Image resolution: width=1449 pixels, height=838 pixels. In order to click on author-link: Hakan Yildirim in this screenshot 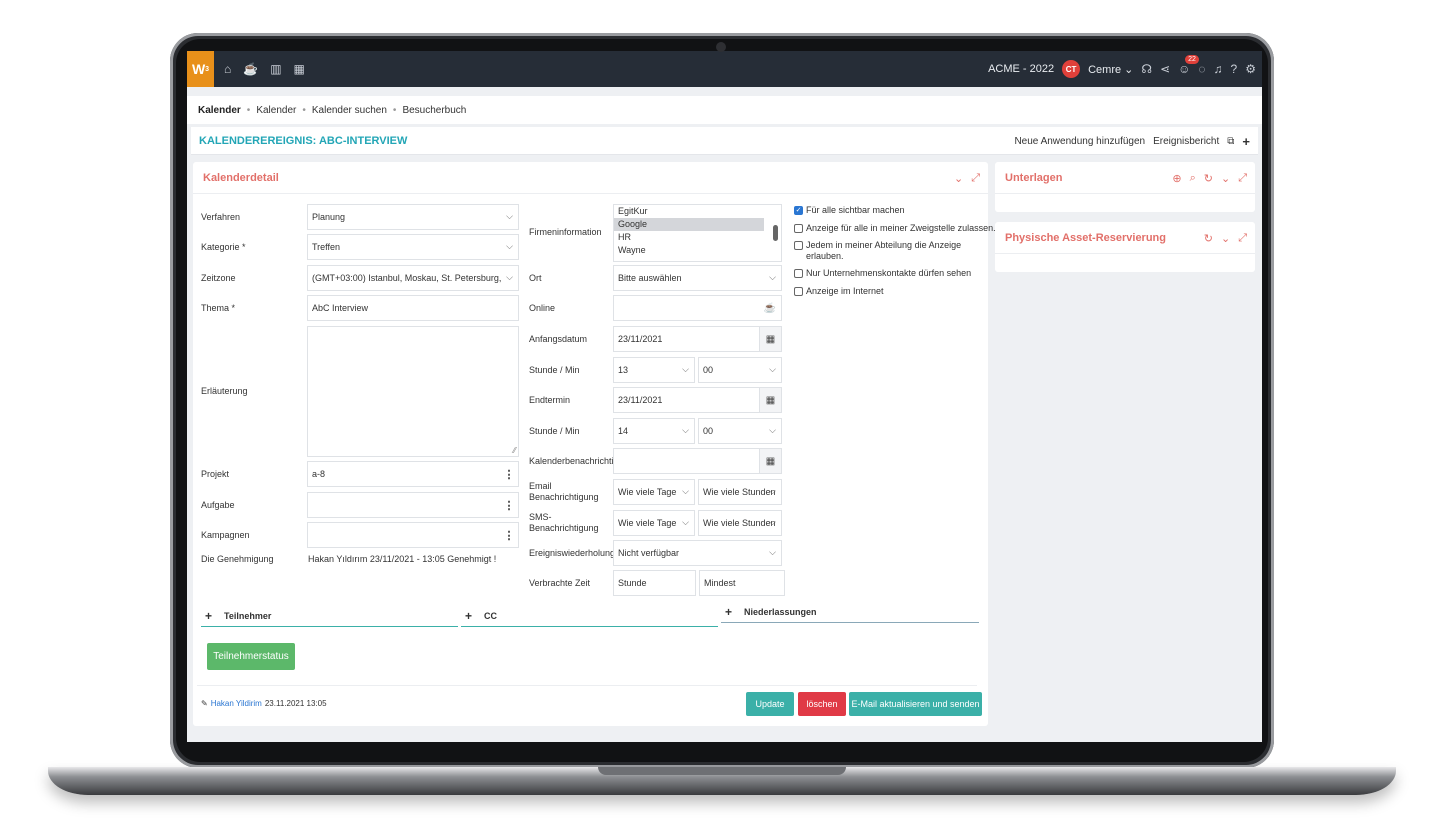, I will do `click(236, 703)`.